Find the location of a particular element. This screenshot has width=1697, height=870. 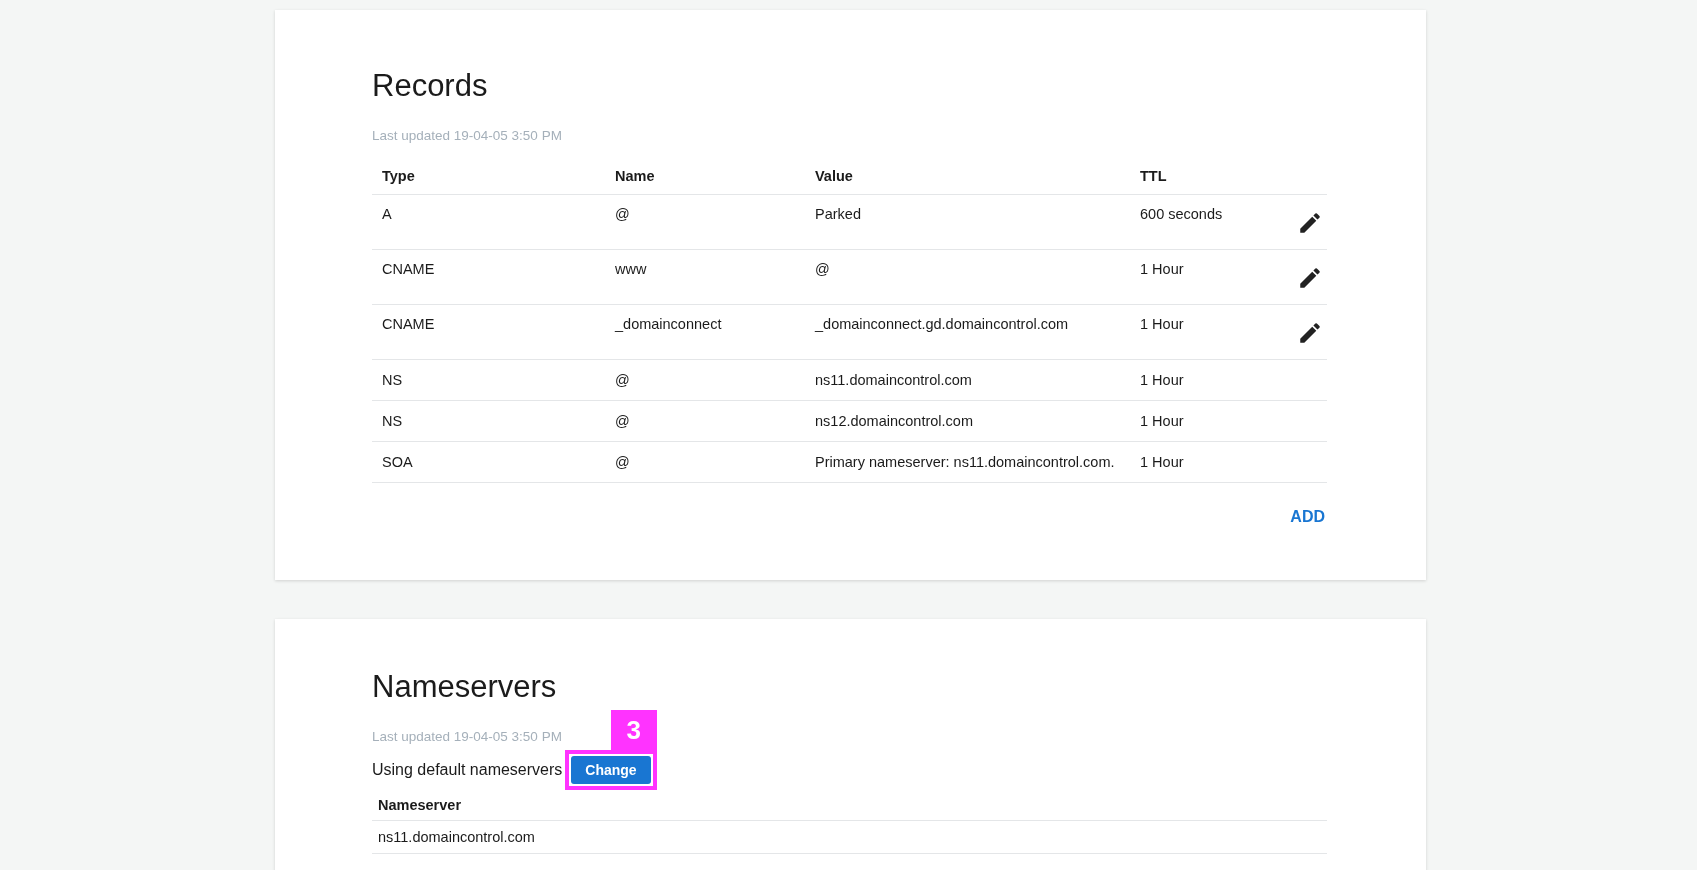

table-cell-text: ns11.domaincontrol.com is located at coordinates (893, 380).